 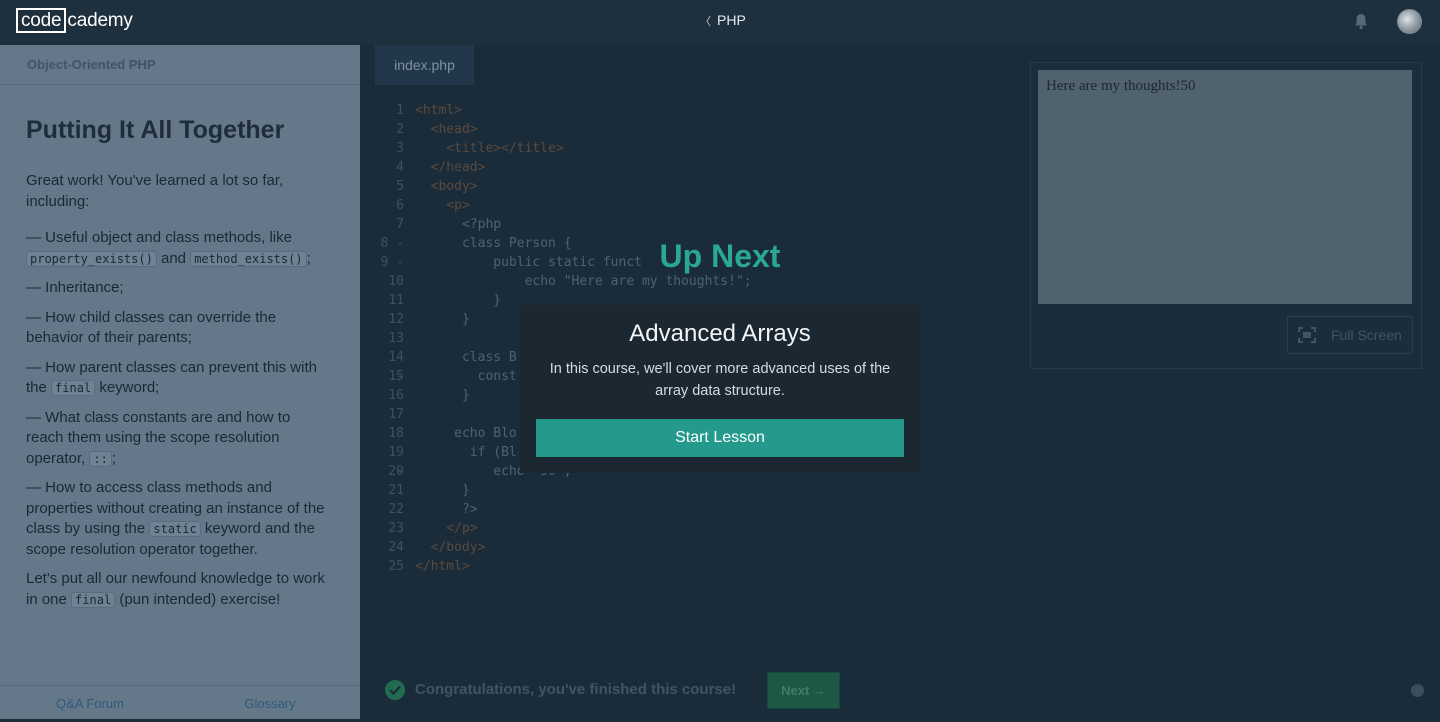 What do you see at coordinates (442, 205) in the screenshot?
I see `code-line: <p>` at bounding box center [442, 205].